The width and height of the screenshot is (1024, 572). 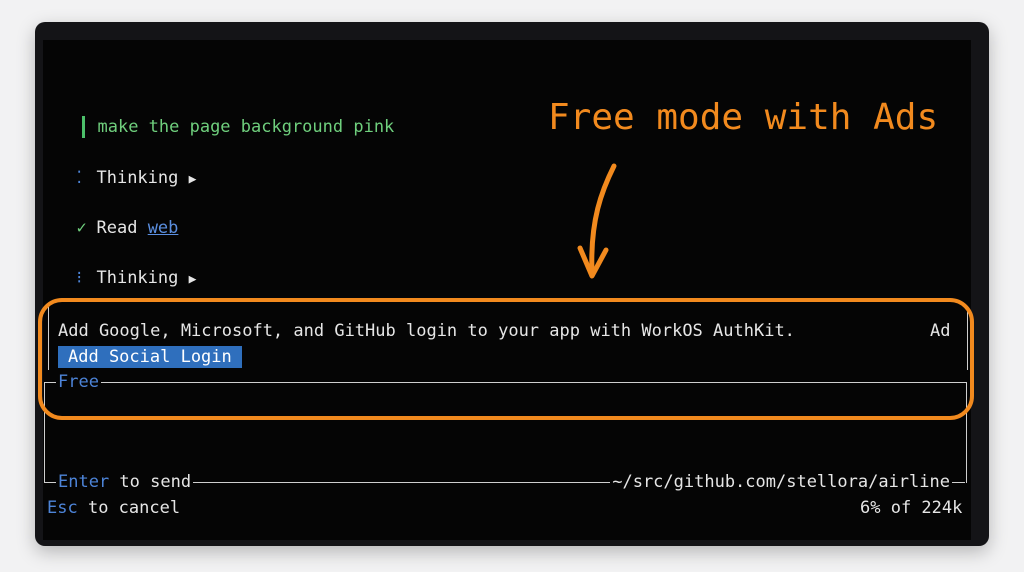 I want to click on thinking-row-2: ⁝ Thinking ▶, so click(x=126, y=268).